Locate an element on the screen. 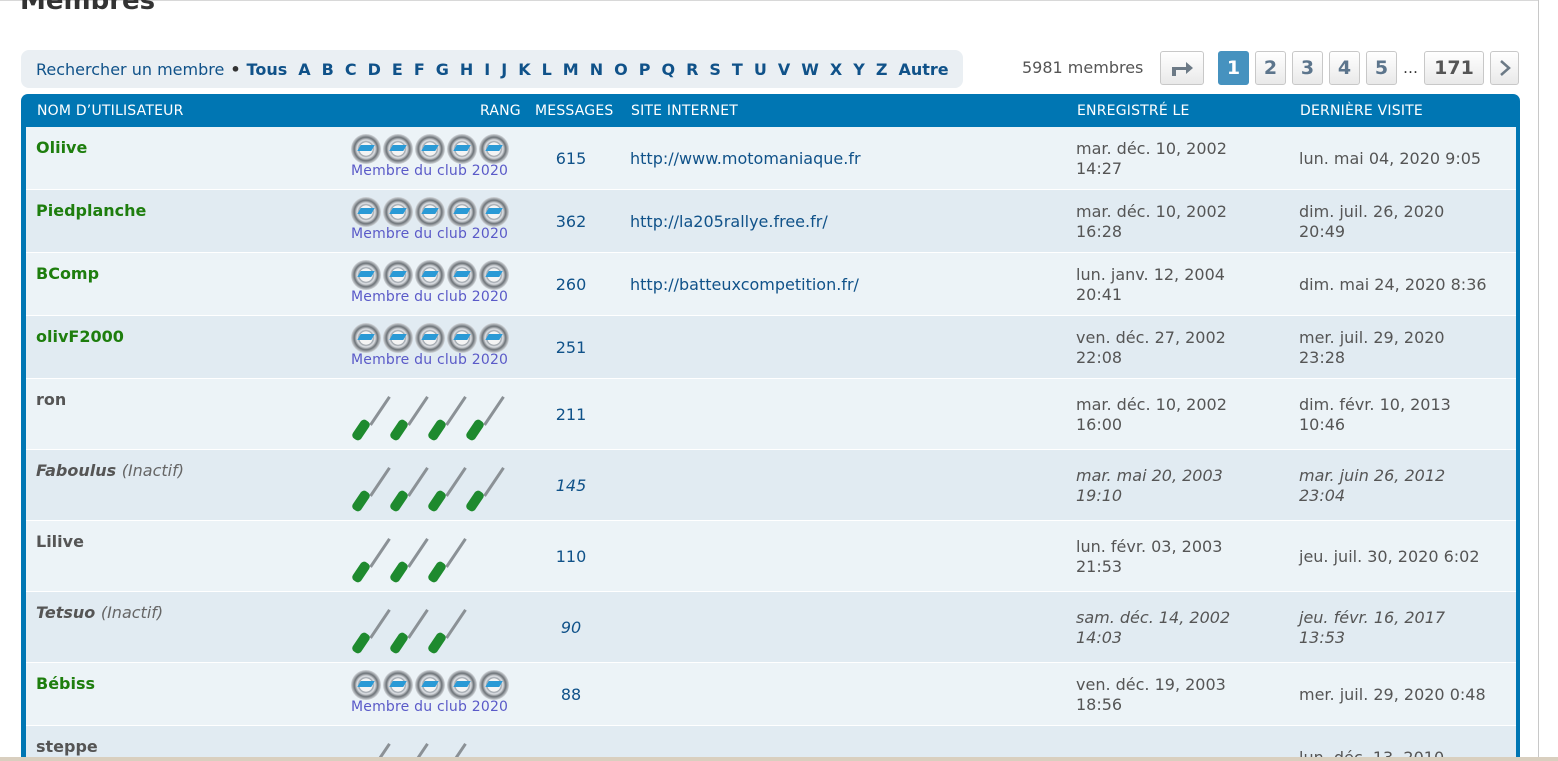  letter-tous: Tous is located at coordinates (267, 69).